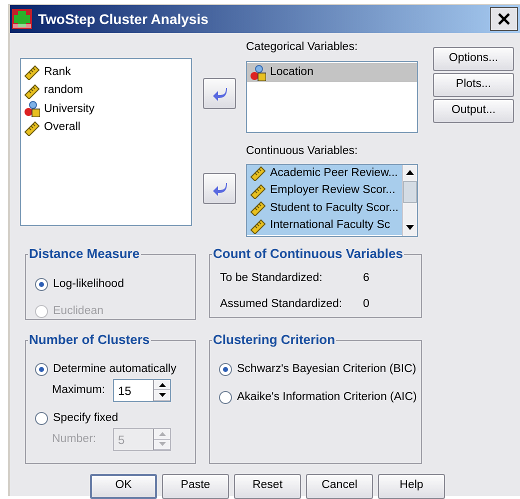 This screenshot has height=499, width=520. I want to click on dialog-button: OK, so click(123, 486).